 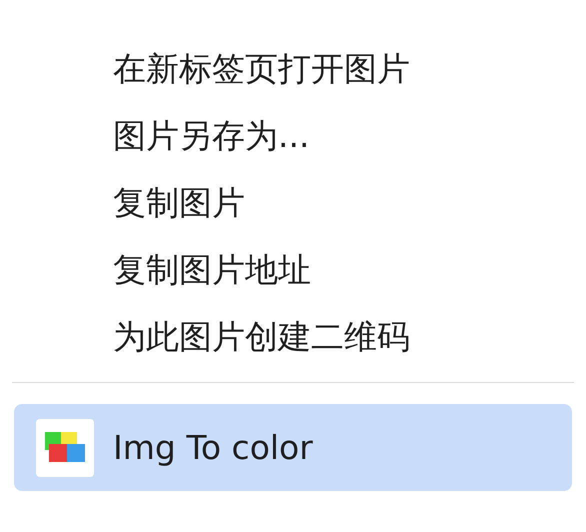 What do you see at coordinates (293, 270) in the screenshot?
I see `menu-item: 复制图片地址` at bounding box center [293, 270].